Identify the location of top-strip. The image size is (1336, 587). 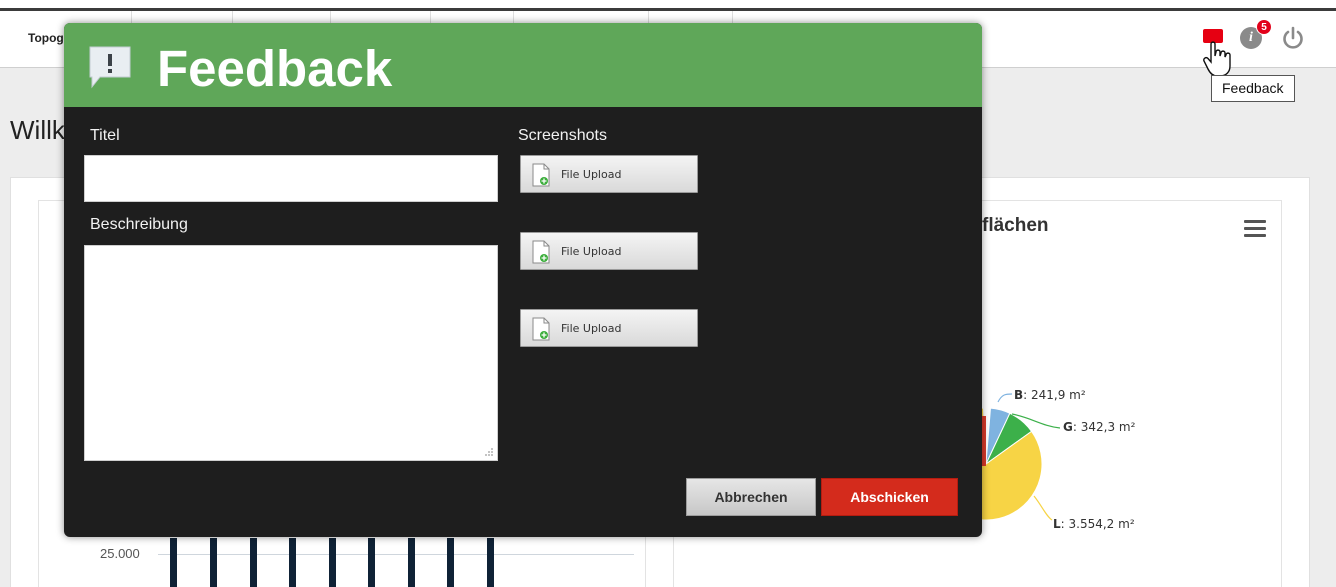
(668, 4).